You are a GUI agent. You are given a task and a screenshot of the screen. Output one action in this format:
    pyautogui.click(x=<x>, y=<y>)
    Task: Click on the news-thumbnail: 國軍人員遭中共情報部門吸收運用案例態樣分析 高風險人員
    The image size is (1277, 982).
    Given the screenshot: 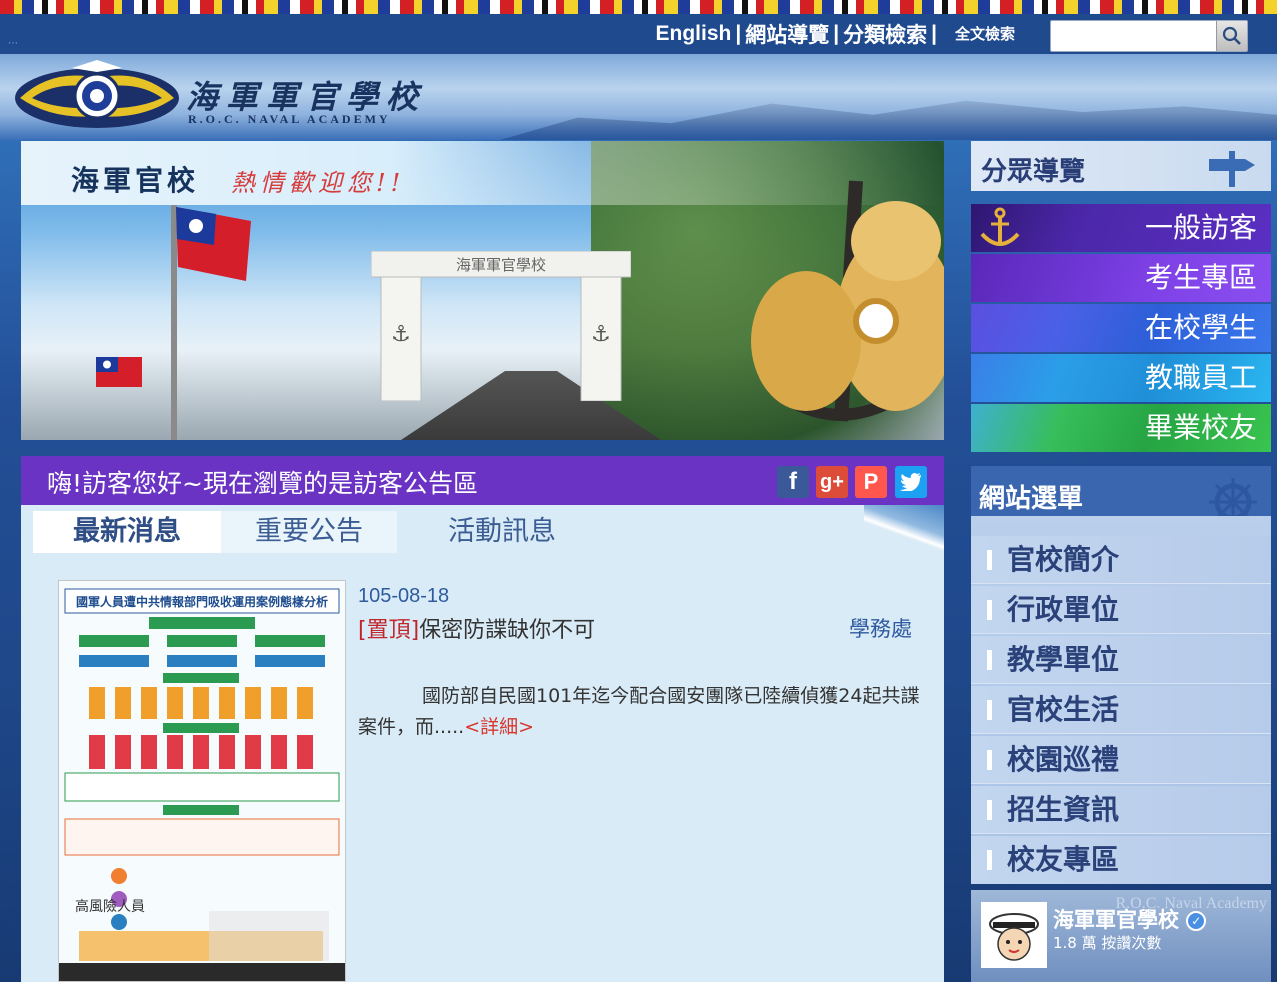 What is the action you would take?
    pyautogui.click(x=202, y=781)
    